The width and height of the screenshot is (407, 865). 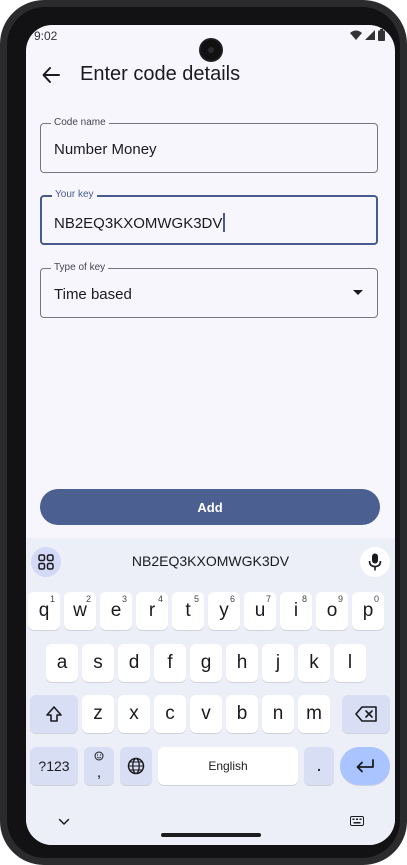 I want to click on front-camera, so click(x=211, y=50).